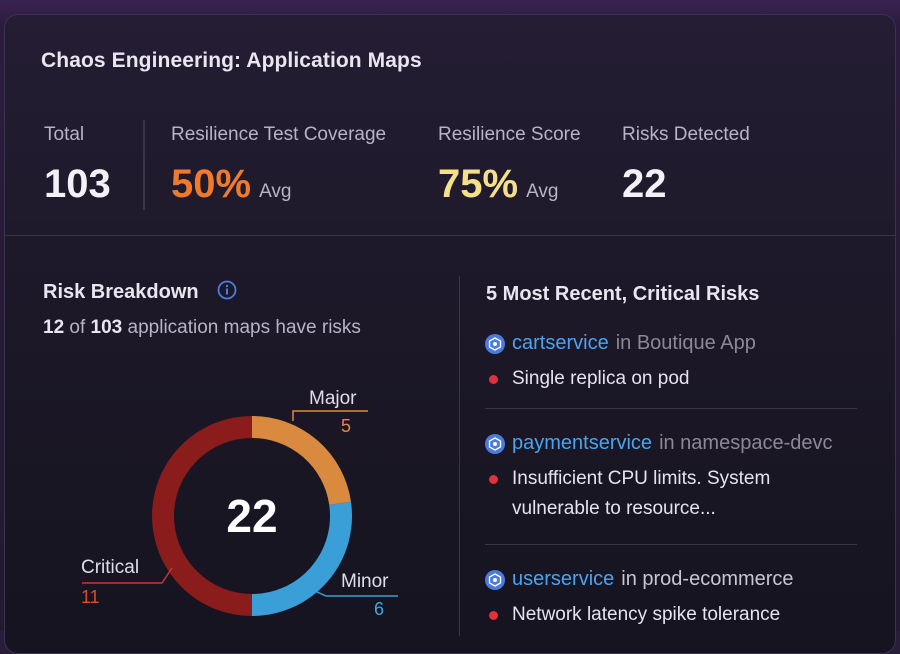 Image resolution: width=900 pixels, height=654 pixels. What do you see at coordinates (582, 443) in the screenshot?
I see `service-link-paymentservice: paymentservice` at bounding box center [582, 443].